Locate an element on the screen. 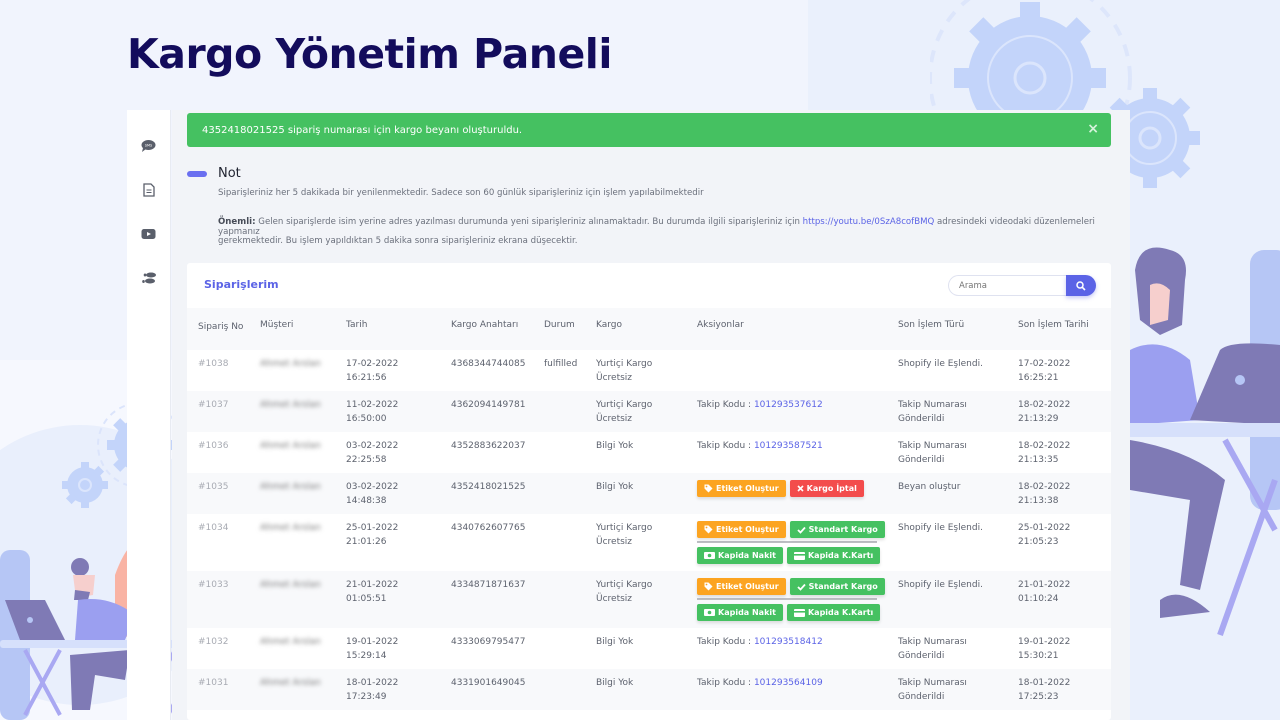  actions-cell: Takip Kodu : 101293537612 is located at coordinates (797, 411).